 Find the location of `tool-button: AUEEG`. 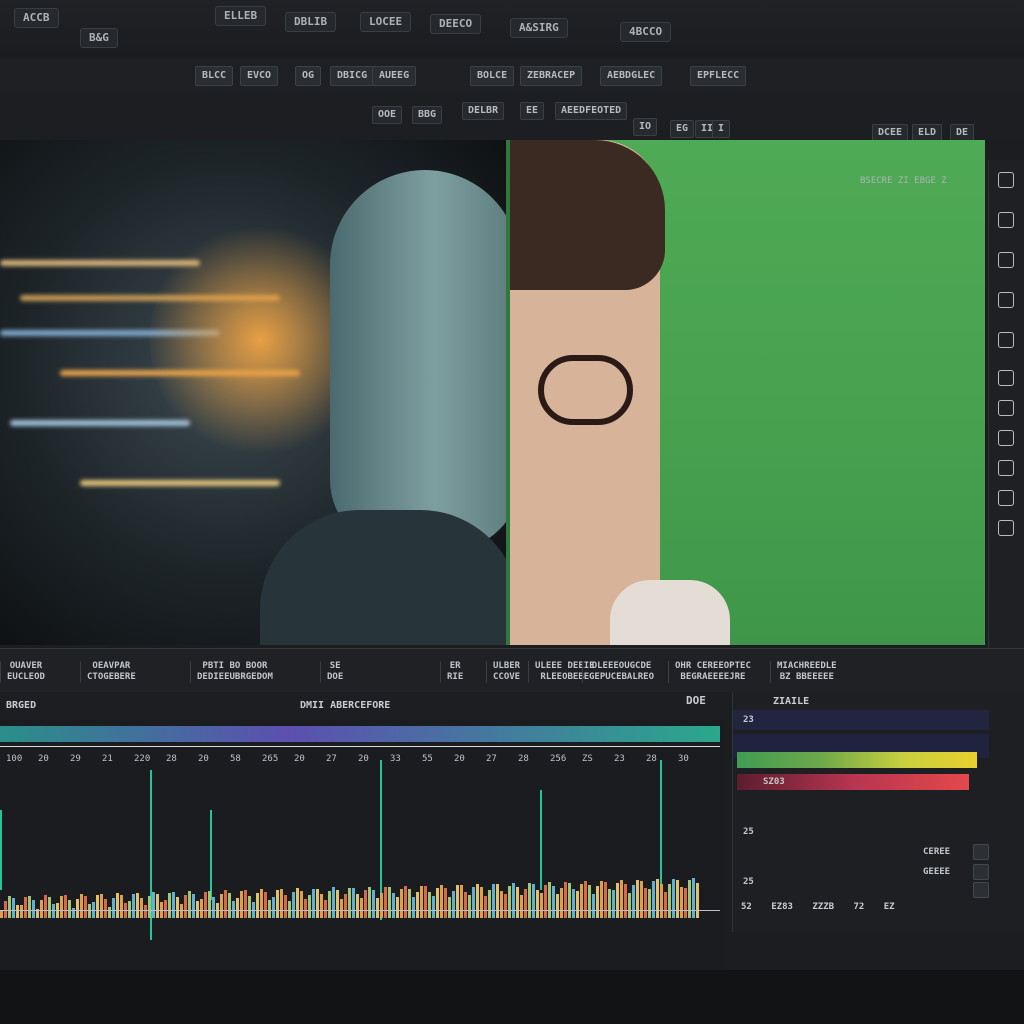

tool-button: AUEEG is located at coordinates (394, 76).